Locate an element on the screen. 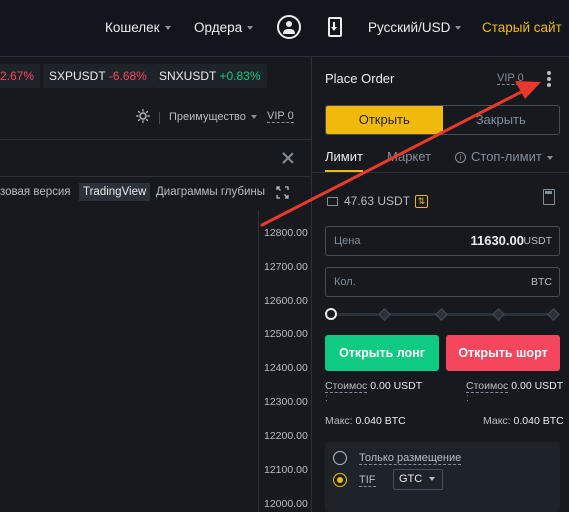 The width and height of the screenshot is (569, 512). quantity-field: Кол. BTC is located at coordinates (442, 282).